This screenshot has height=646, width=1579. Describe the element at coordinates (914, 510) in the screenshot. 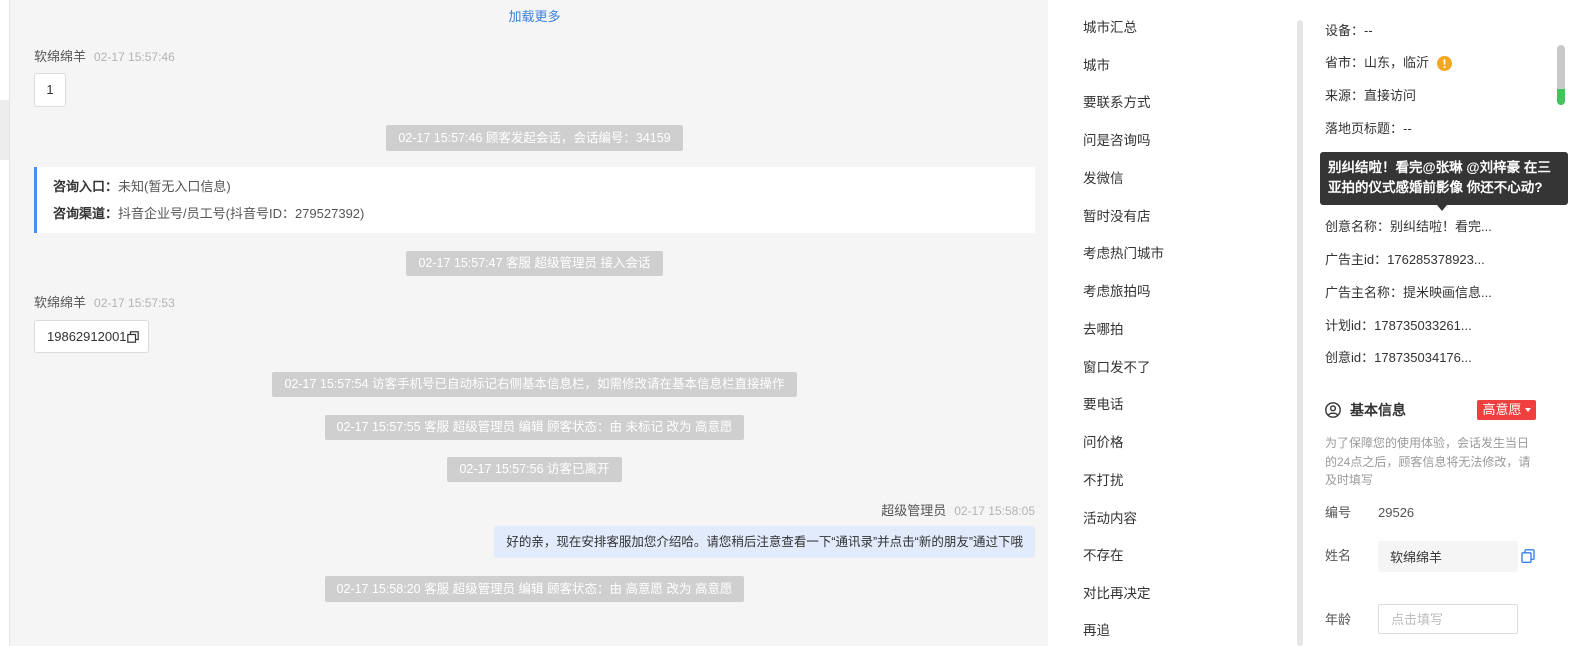

I see `message-sender: 超级管理员` at that location.